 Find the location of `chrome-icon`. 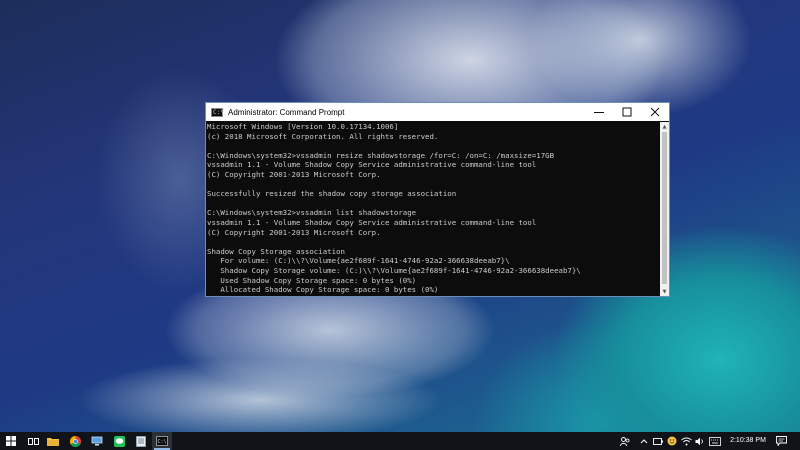

chrome-icon is located at coordinates (75, 441).